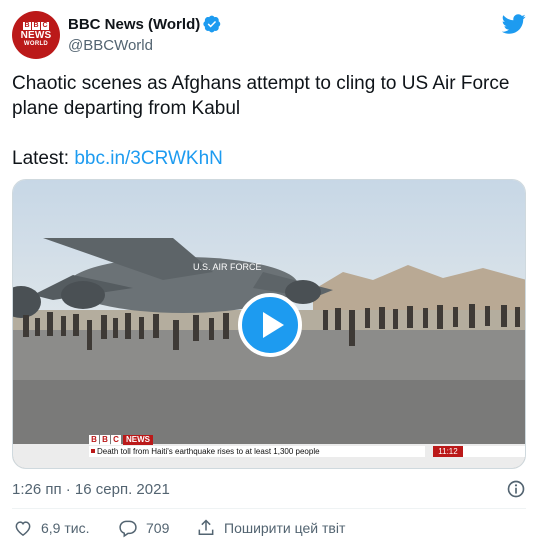 The height and width of the screenshot is (548, 543). I want to click on author-name-row: BBC News (World), so click(144, 24).